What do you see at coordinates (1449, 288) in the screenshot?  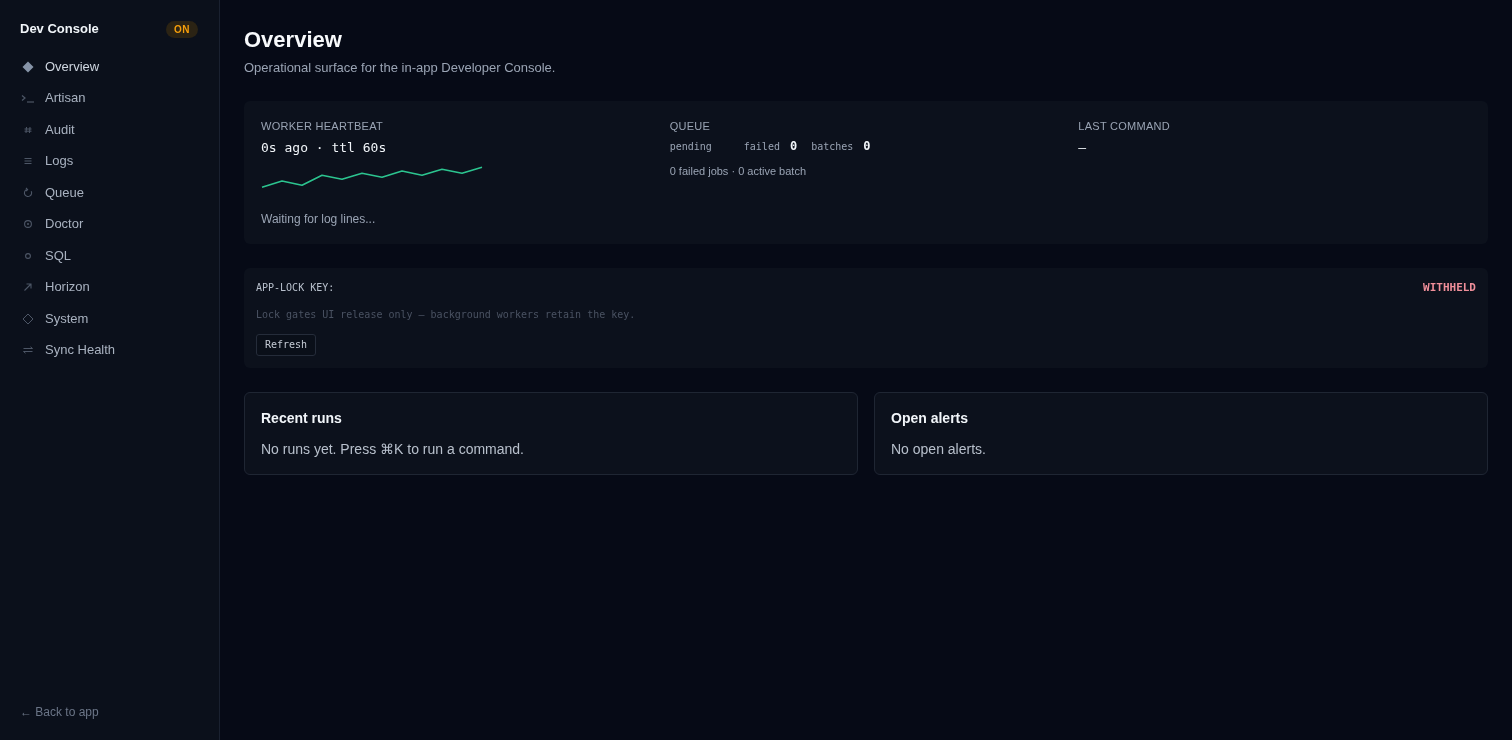 I see `lock-key-status: WITHHELD` at bounding box center [1449, 288].